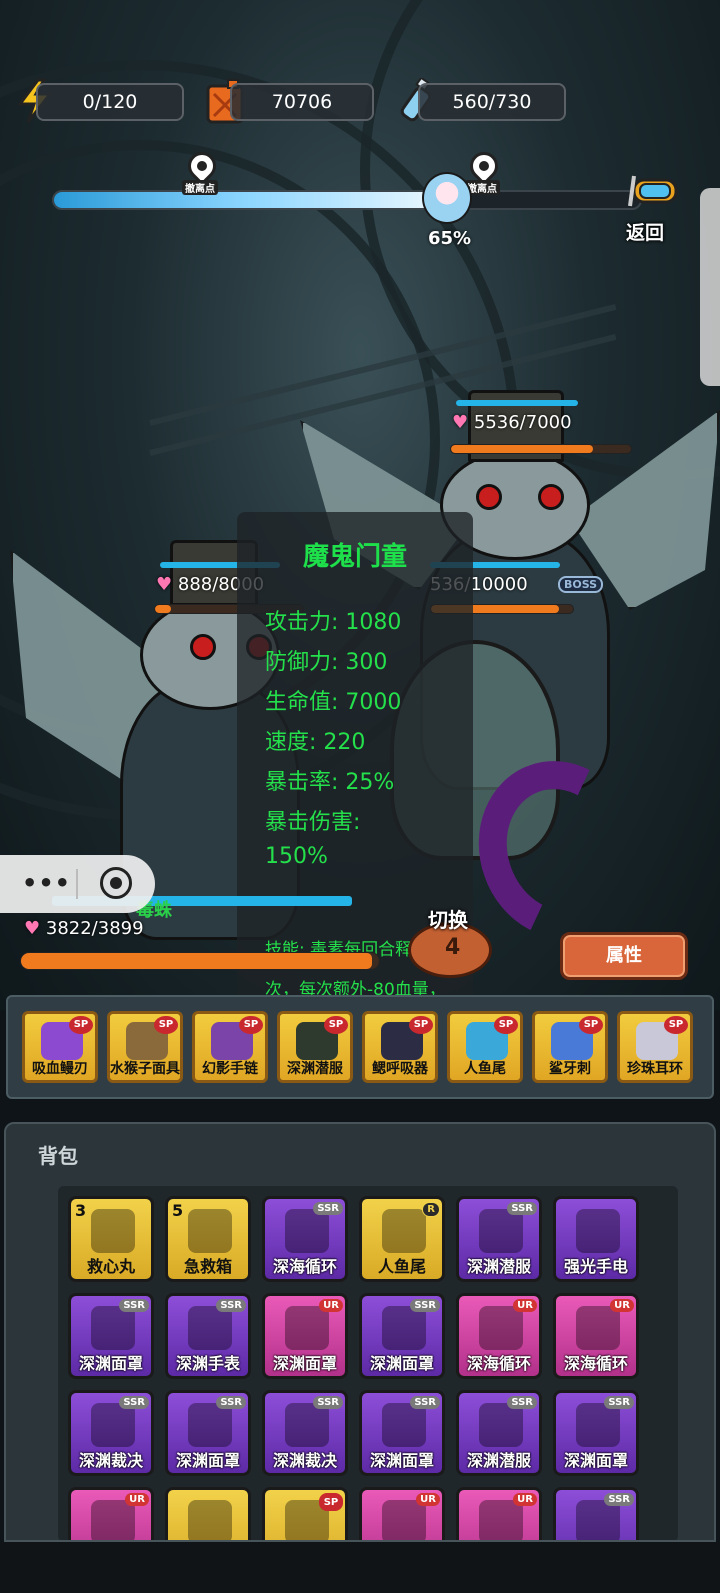 This screenshot has height=1593, width=720. What do you see at coordinates (200, 187) in the screenshot?
I see `checkpoint-label: 撤离点` at bounding box center [200, 187].